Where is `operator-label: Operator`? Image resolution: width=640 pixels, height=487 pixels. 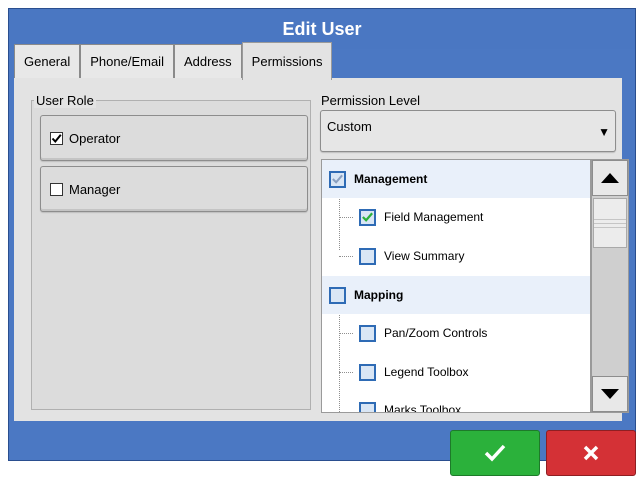 operator-label: Operator is located at coordinates (95, 138).